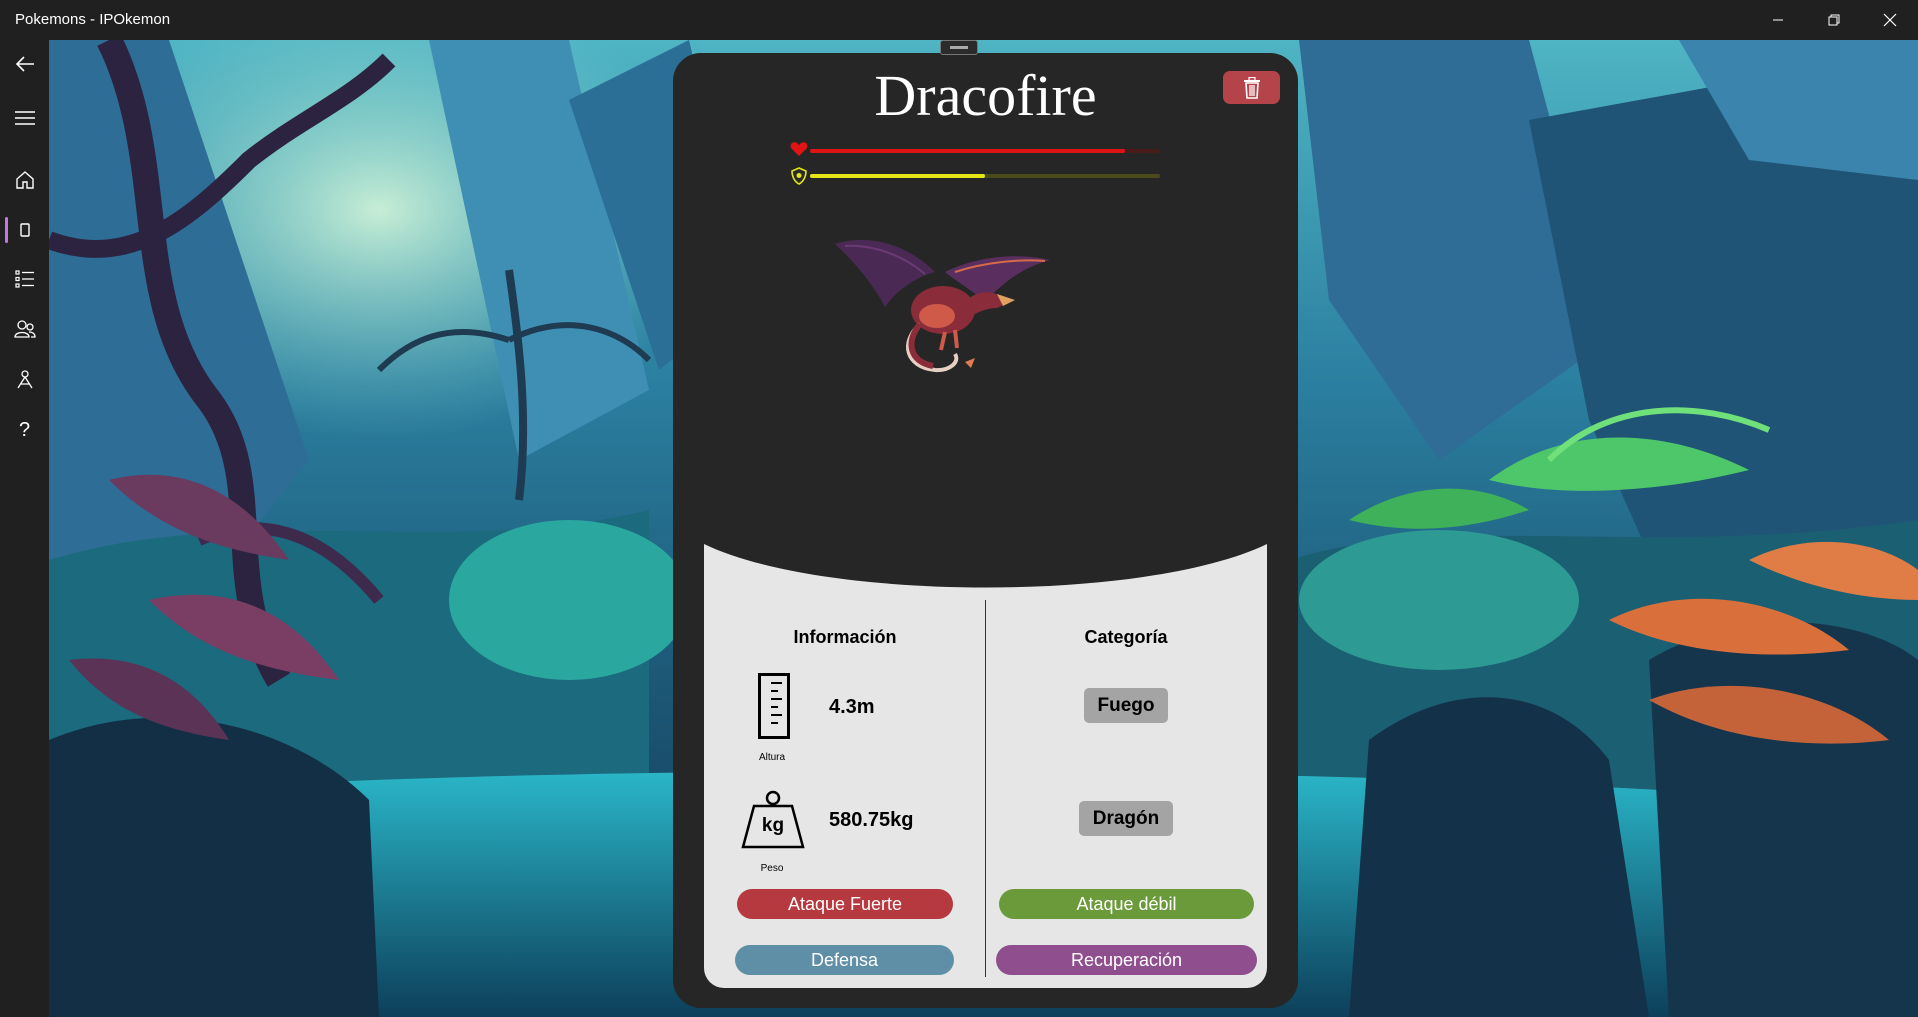 The width and height of the screenshot is (1918, 1017). Describe the element at coordinates (773, 825) in the screenshot. I see `weight-icon-label: kg` at that location.